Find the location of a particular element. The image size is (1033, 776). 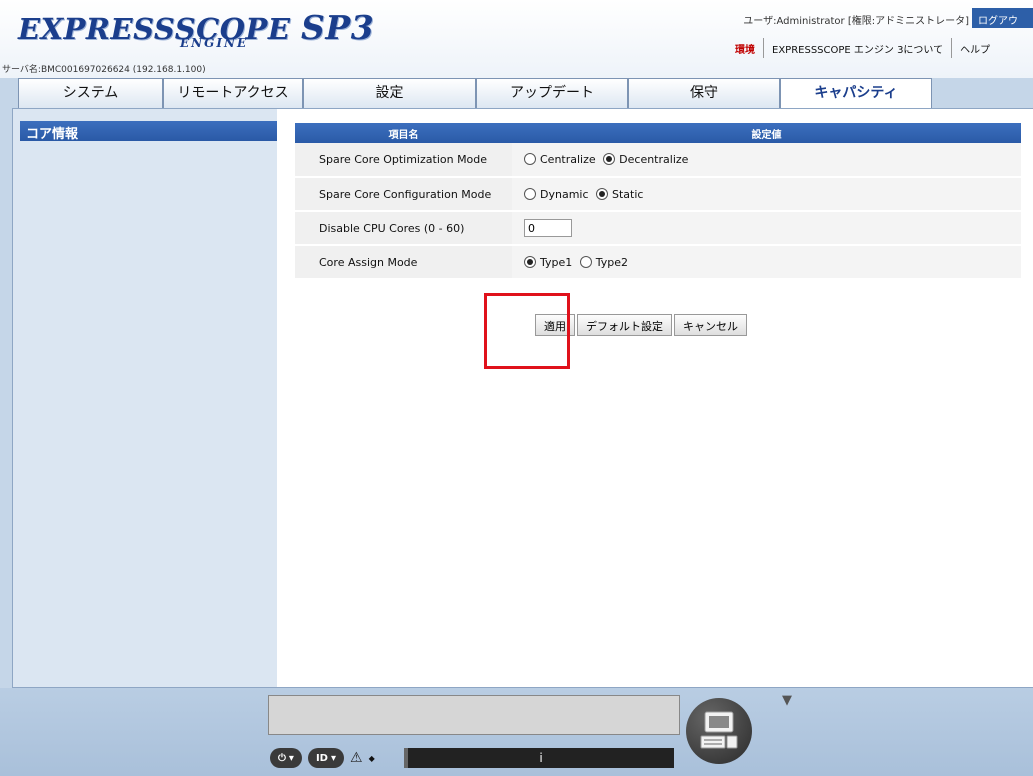

cancel-button: キャンセル is located at coordinates (710, 325).